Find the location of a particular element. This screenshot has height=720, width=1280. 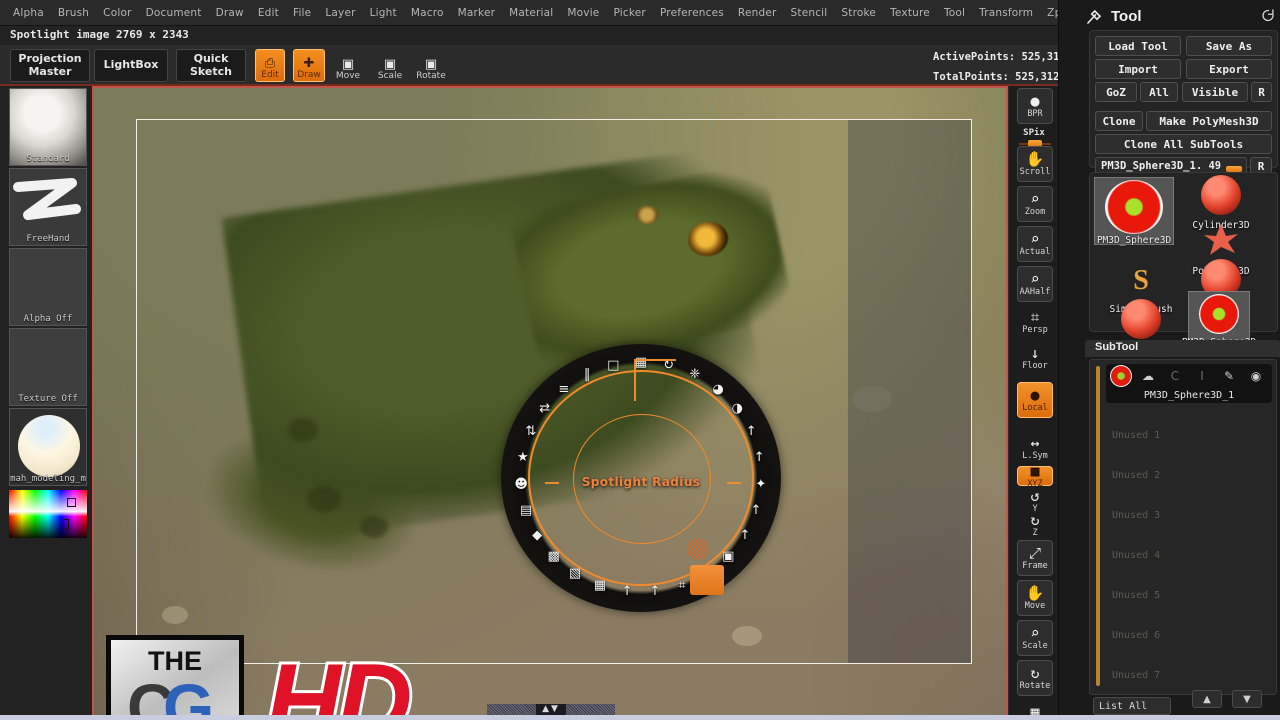

visible-r-button: R is located at coordinates (1261, 92).